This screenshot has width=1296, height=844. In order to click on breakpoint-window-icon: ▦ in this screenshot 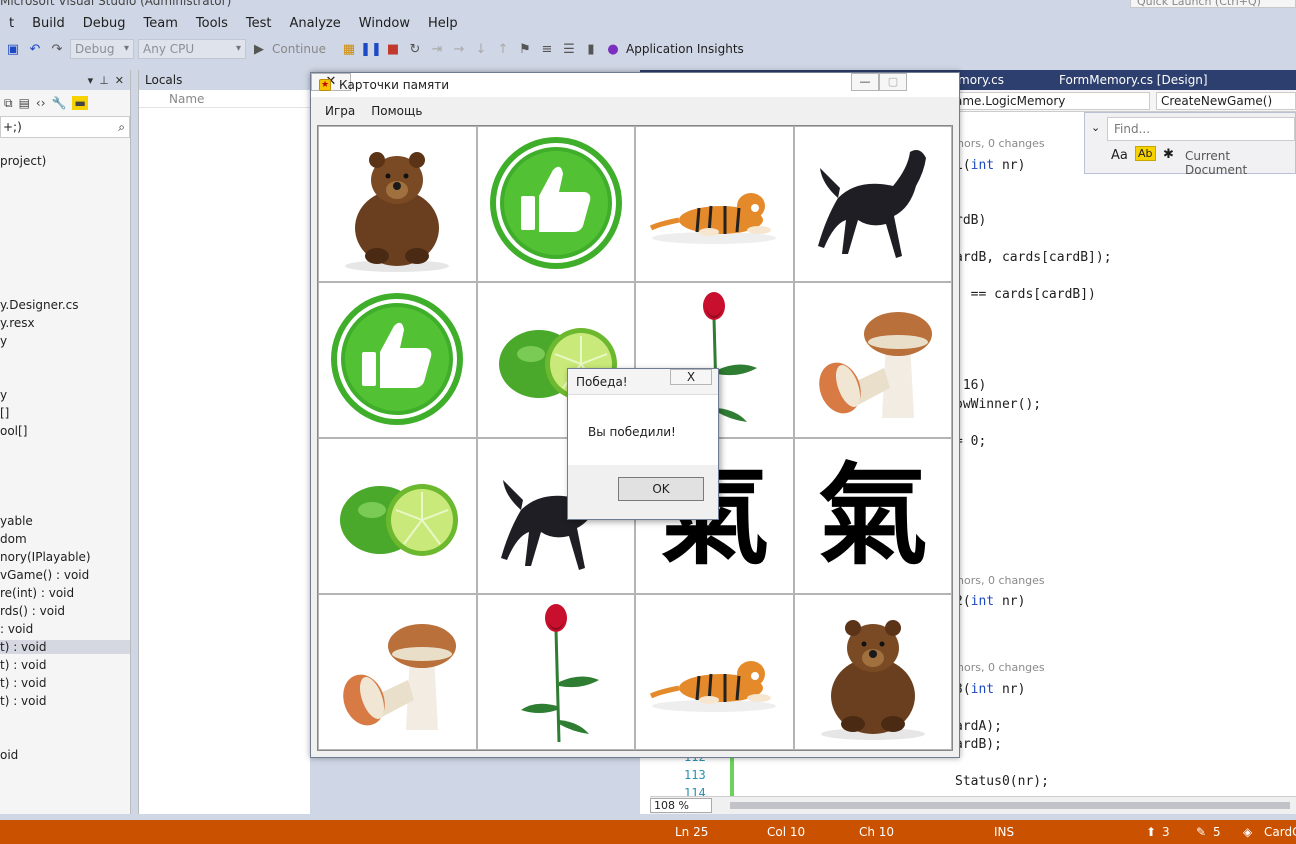, I will do `click(349, 49)`.